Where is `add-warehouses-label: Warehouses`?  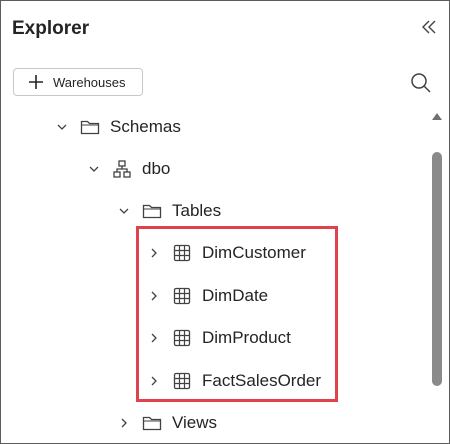 add-warehouses-label: Warehouses is located at coordinates (89, 82).